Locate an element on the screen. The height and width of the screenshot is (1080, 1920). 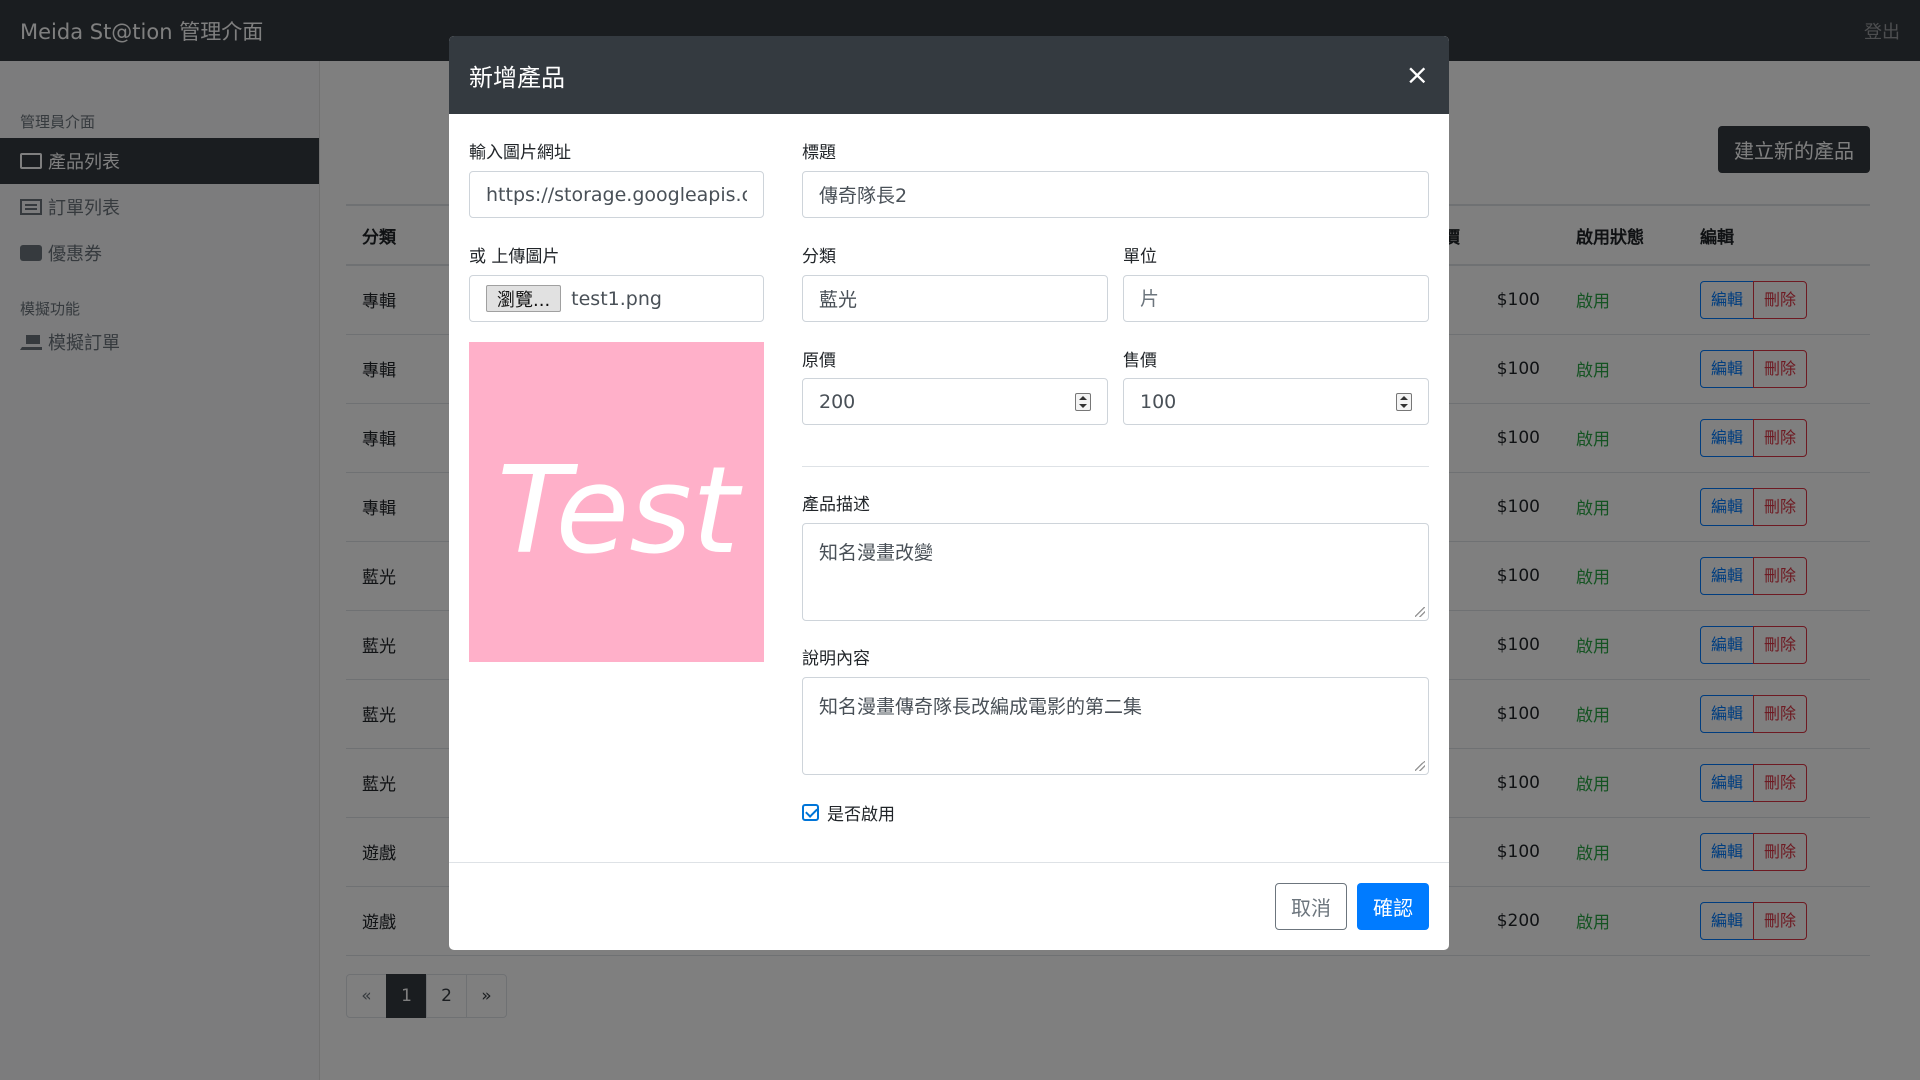
unit-label: 單位 is located at coordinates (1140, 257).